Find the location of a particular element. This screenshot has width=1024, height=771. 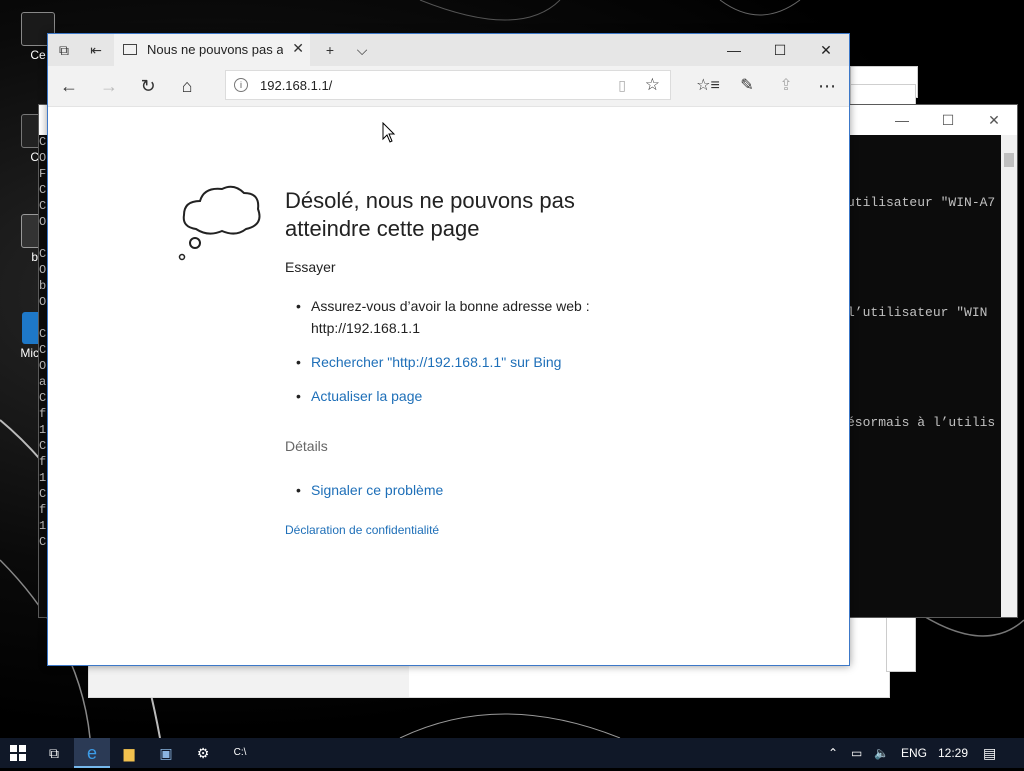

home-icon: ⌂ is located at coordinates (187, 86).